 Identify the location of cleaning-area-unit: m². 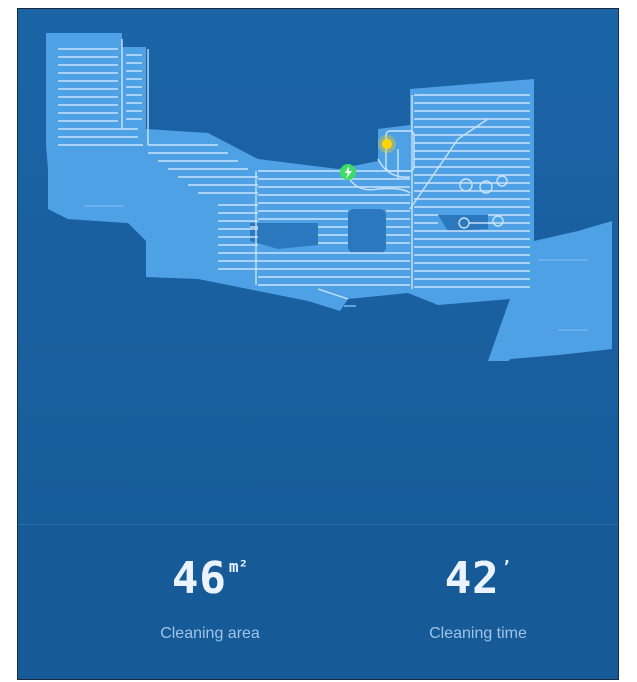
(238, 566).